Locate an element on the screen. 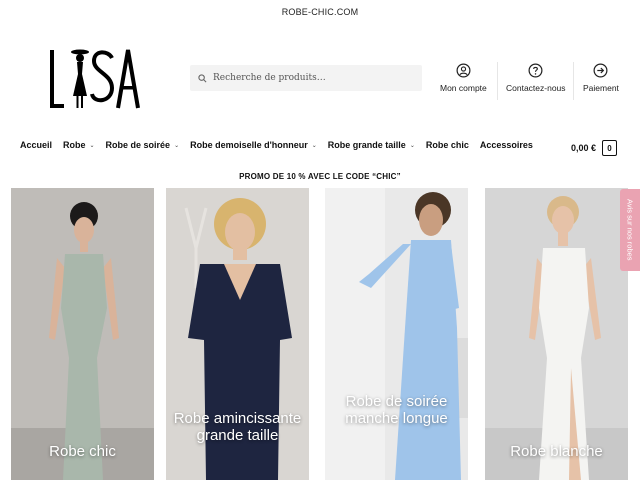  nav-item-label: Robe is located at coordinates (74, 145).